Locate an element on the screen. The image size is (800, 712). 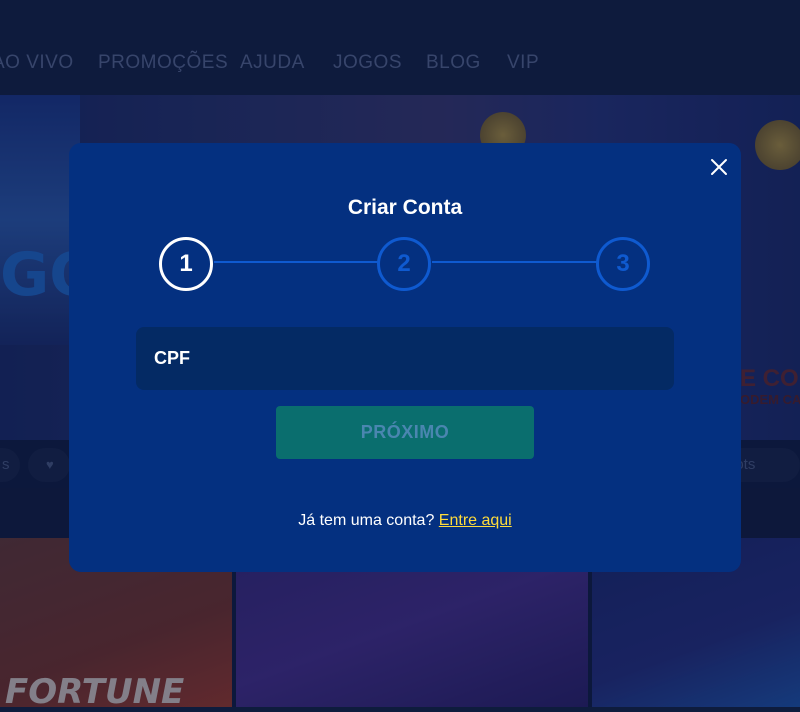
login-prompt-row: Já tem uma conta? Entre aqui is located at coordinates (405, 521).